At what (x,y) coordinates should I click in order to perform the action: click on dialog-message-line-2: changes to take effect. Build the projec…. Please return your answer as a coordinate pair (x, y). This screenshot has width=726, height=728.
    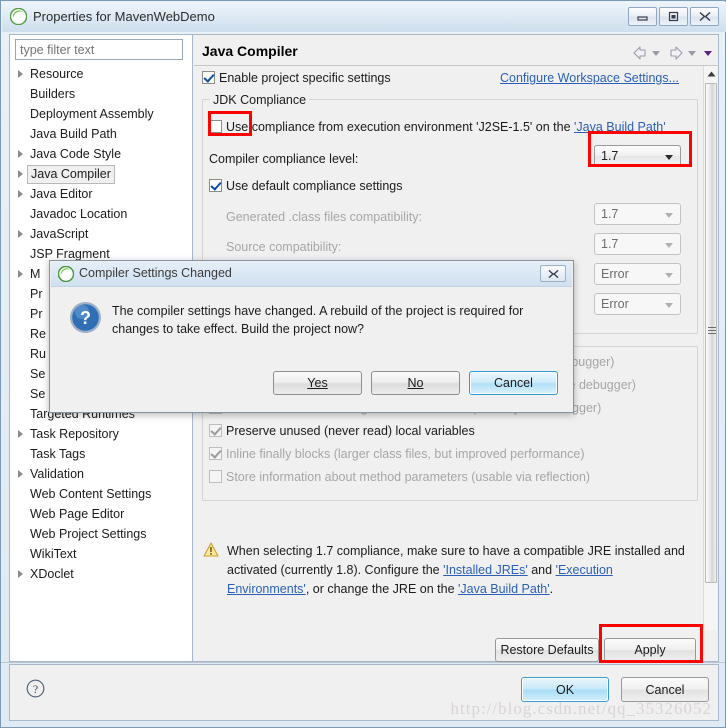
    Looking at the image, I should click on (238, 329).